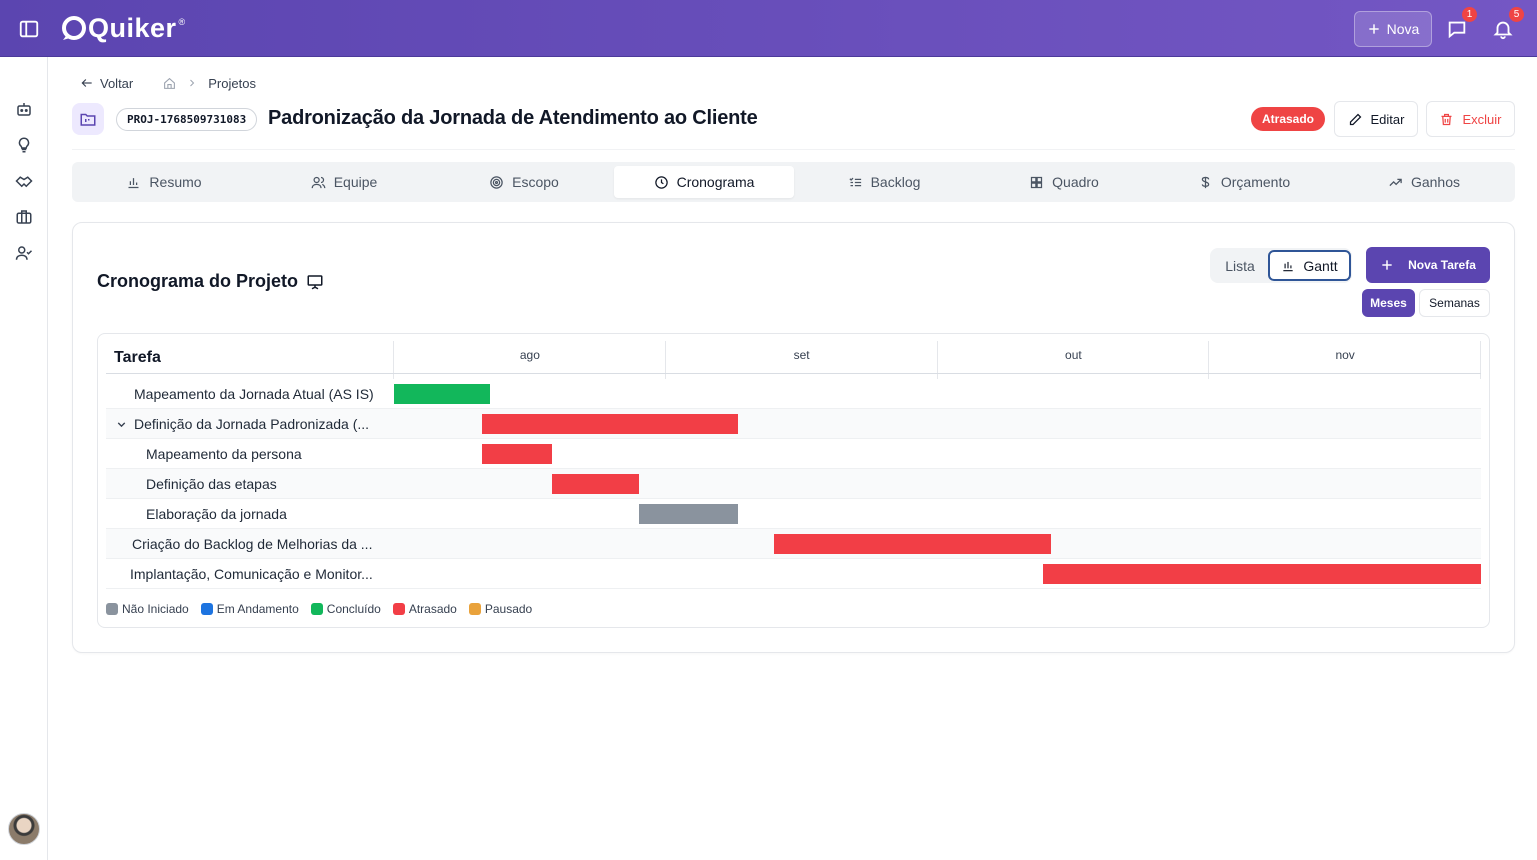 The height and width of the screenshot is (860, 1537). What do you see at coordinates (1482, 119) in the screenshot?
I see `delete-label: Excluir` at bounding box center [1482, 119].